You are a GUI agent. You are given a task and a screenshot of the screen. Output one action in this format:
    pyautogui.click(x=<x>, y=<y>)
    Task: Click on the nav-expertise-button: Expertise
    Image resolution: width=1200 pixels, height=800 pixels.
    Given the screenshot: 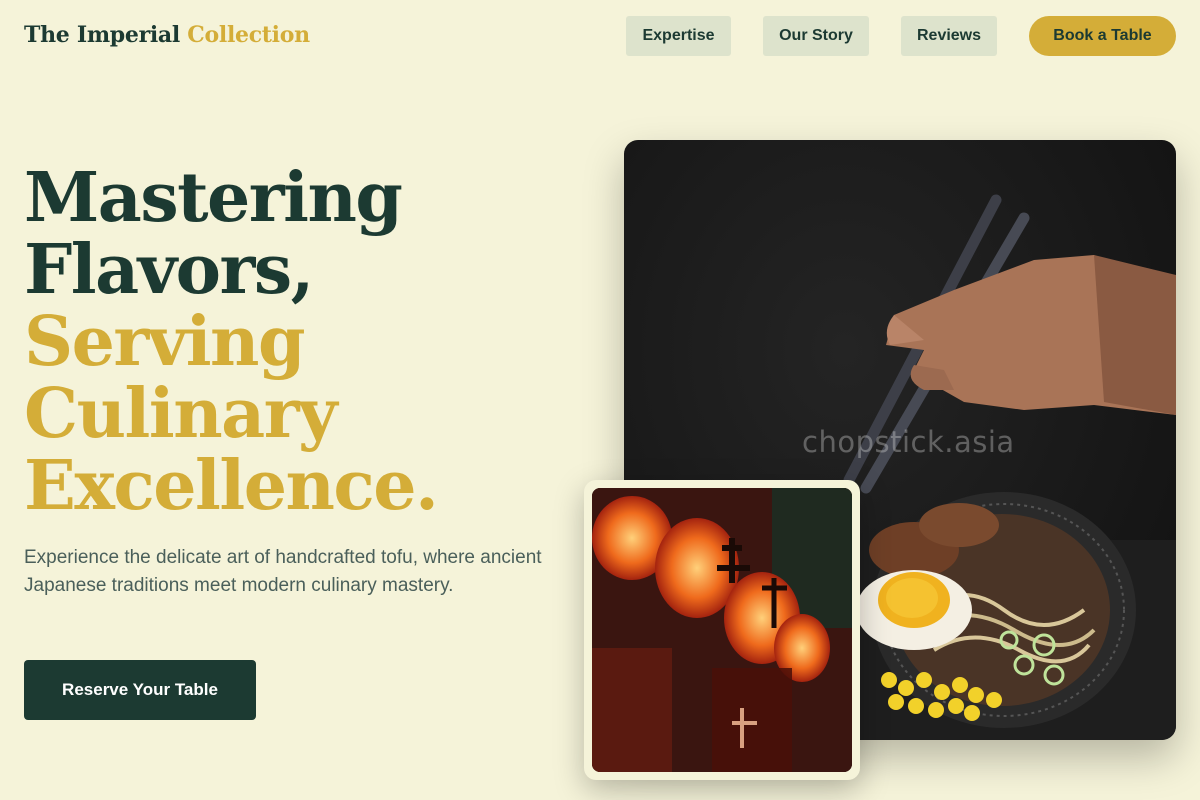 What is the action you would take?
    pyautogui.click(x=678, y=36)
    